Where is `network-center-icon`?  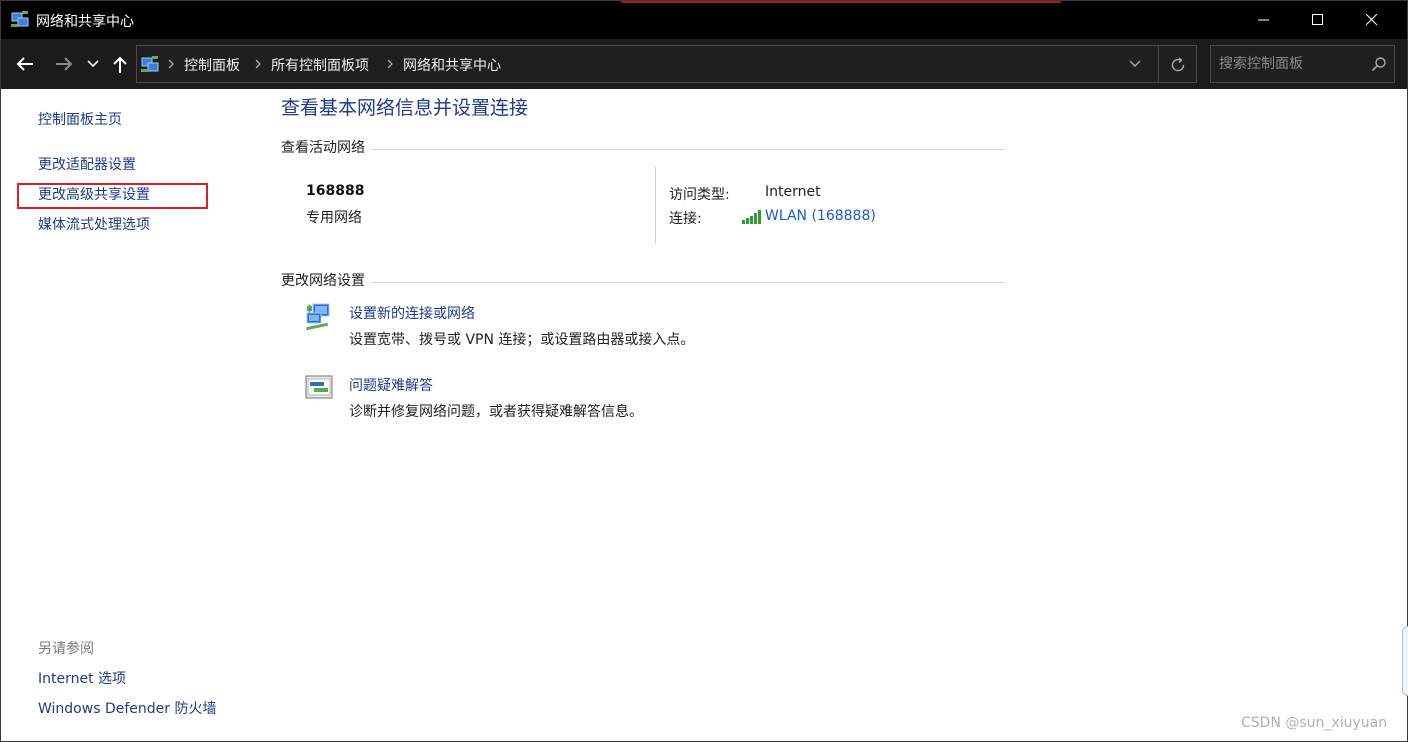 network-center-icon is located at coordinates (20, 19).